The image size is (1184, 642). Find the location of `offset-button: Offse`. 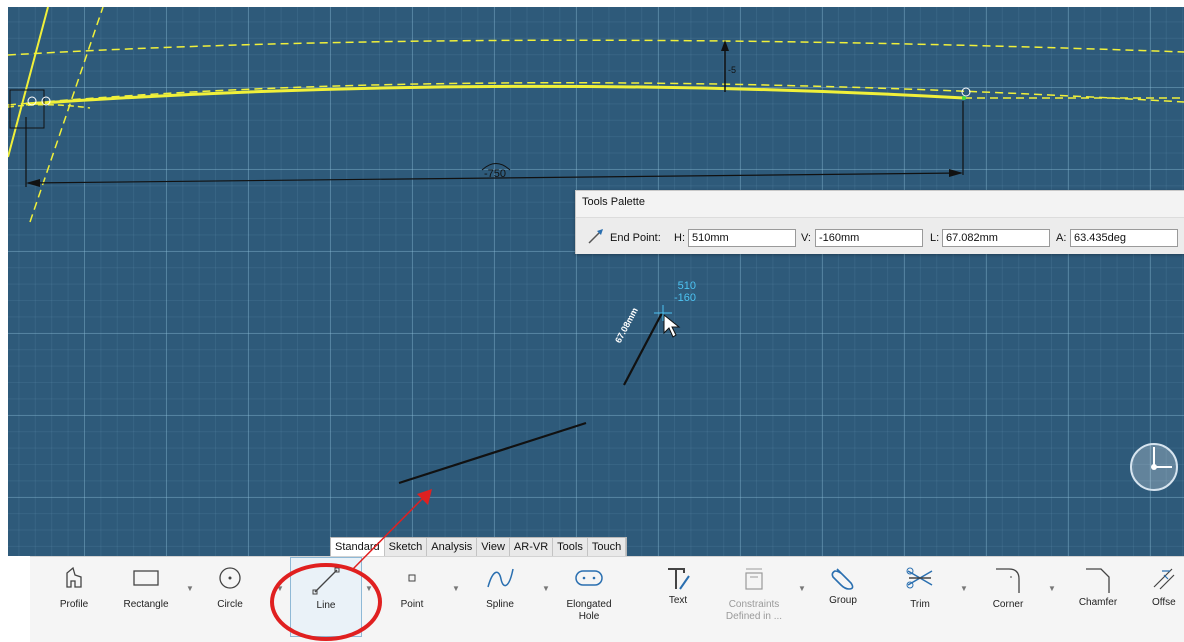

offset-button: Offse is located at coordinates (1164, 596).